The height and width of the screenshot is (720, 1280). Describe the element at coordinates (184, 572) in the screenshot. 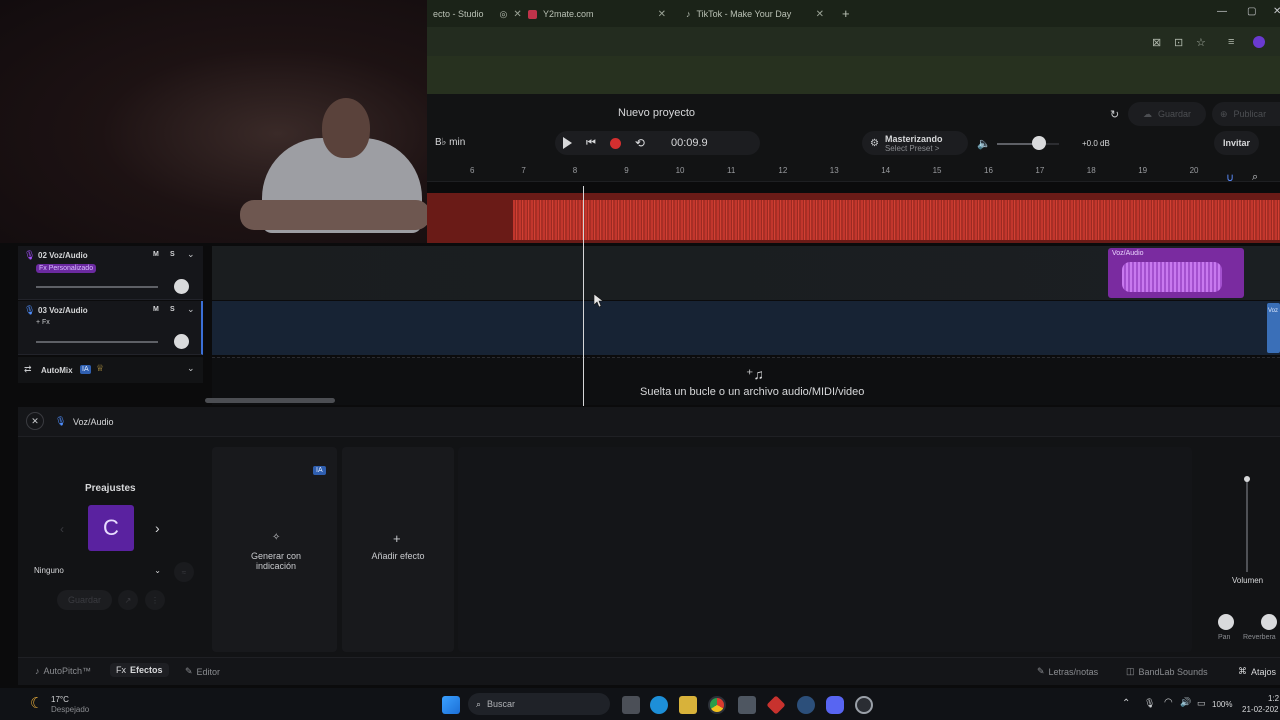

I see `compare-icon: ≈` at that location.